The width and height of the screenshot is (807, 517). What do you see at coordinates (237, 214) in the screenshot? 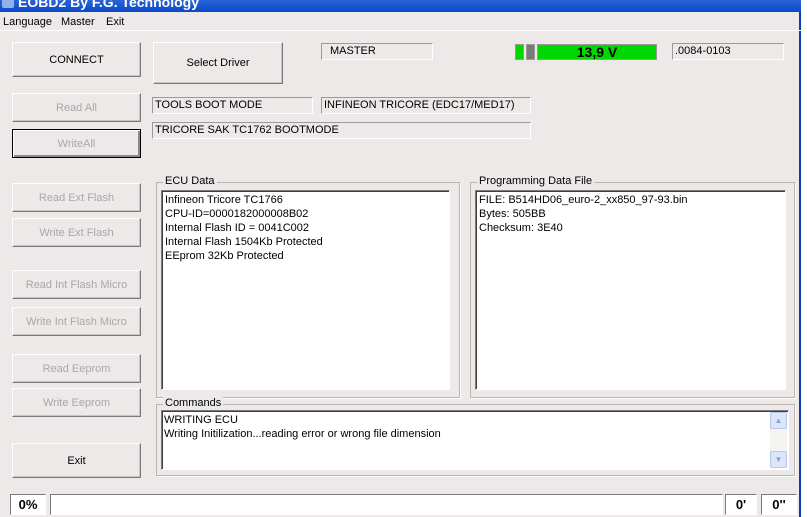
I see `list-item: CPU-ID=0000182000008B02` at bounding box center [237, 214].